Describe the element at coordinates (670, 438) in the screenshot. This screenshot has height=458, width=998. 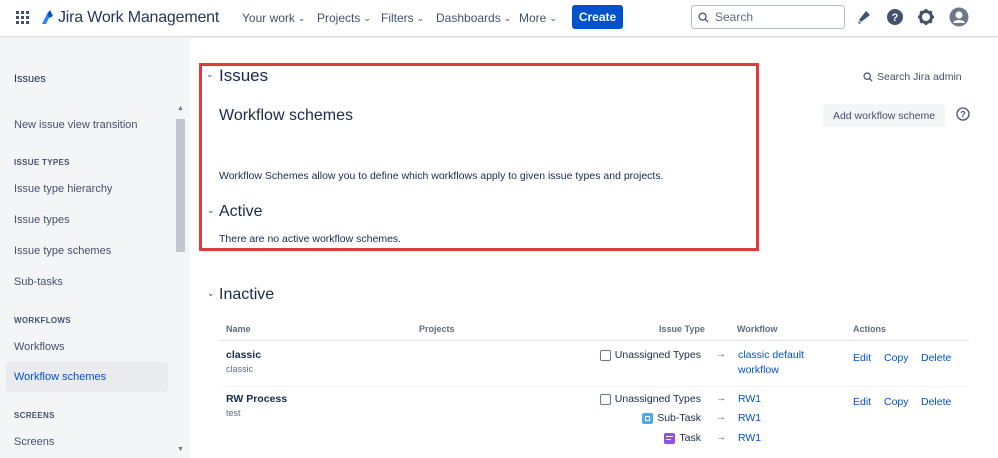
I see `task-icon` at that location.